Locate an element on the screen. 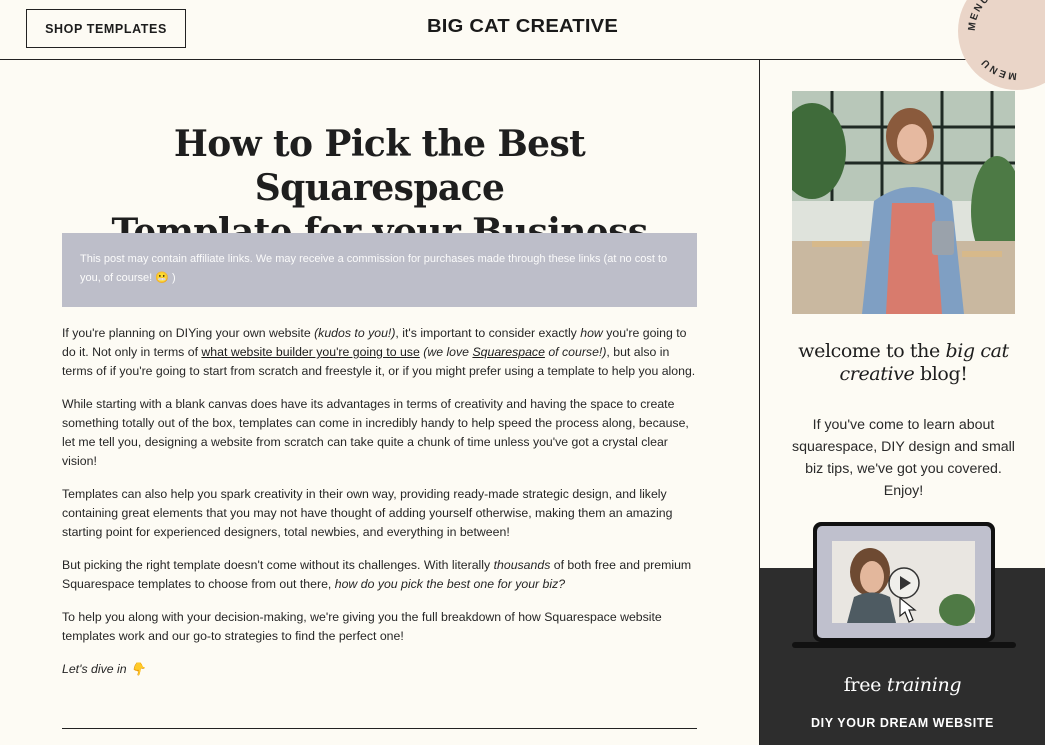 The width and height of the screenshot is (1045, 745). text-italic: Let's dive in 👇 is located at coordinates (104, 669).